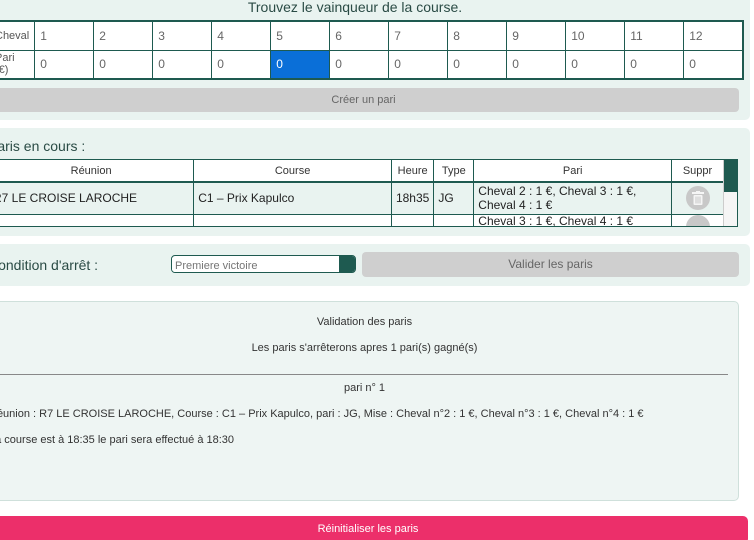 The width and height of the screenshot is (754, 540). Describe the element at coordinates (292, 220) in the screenshot. I see `cell-course` at that location.